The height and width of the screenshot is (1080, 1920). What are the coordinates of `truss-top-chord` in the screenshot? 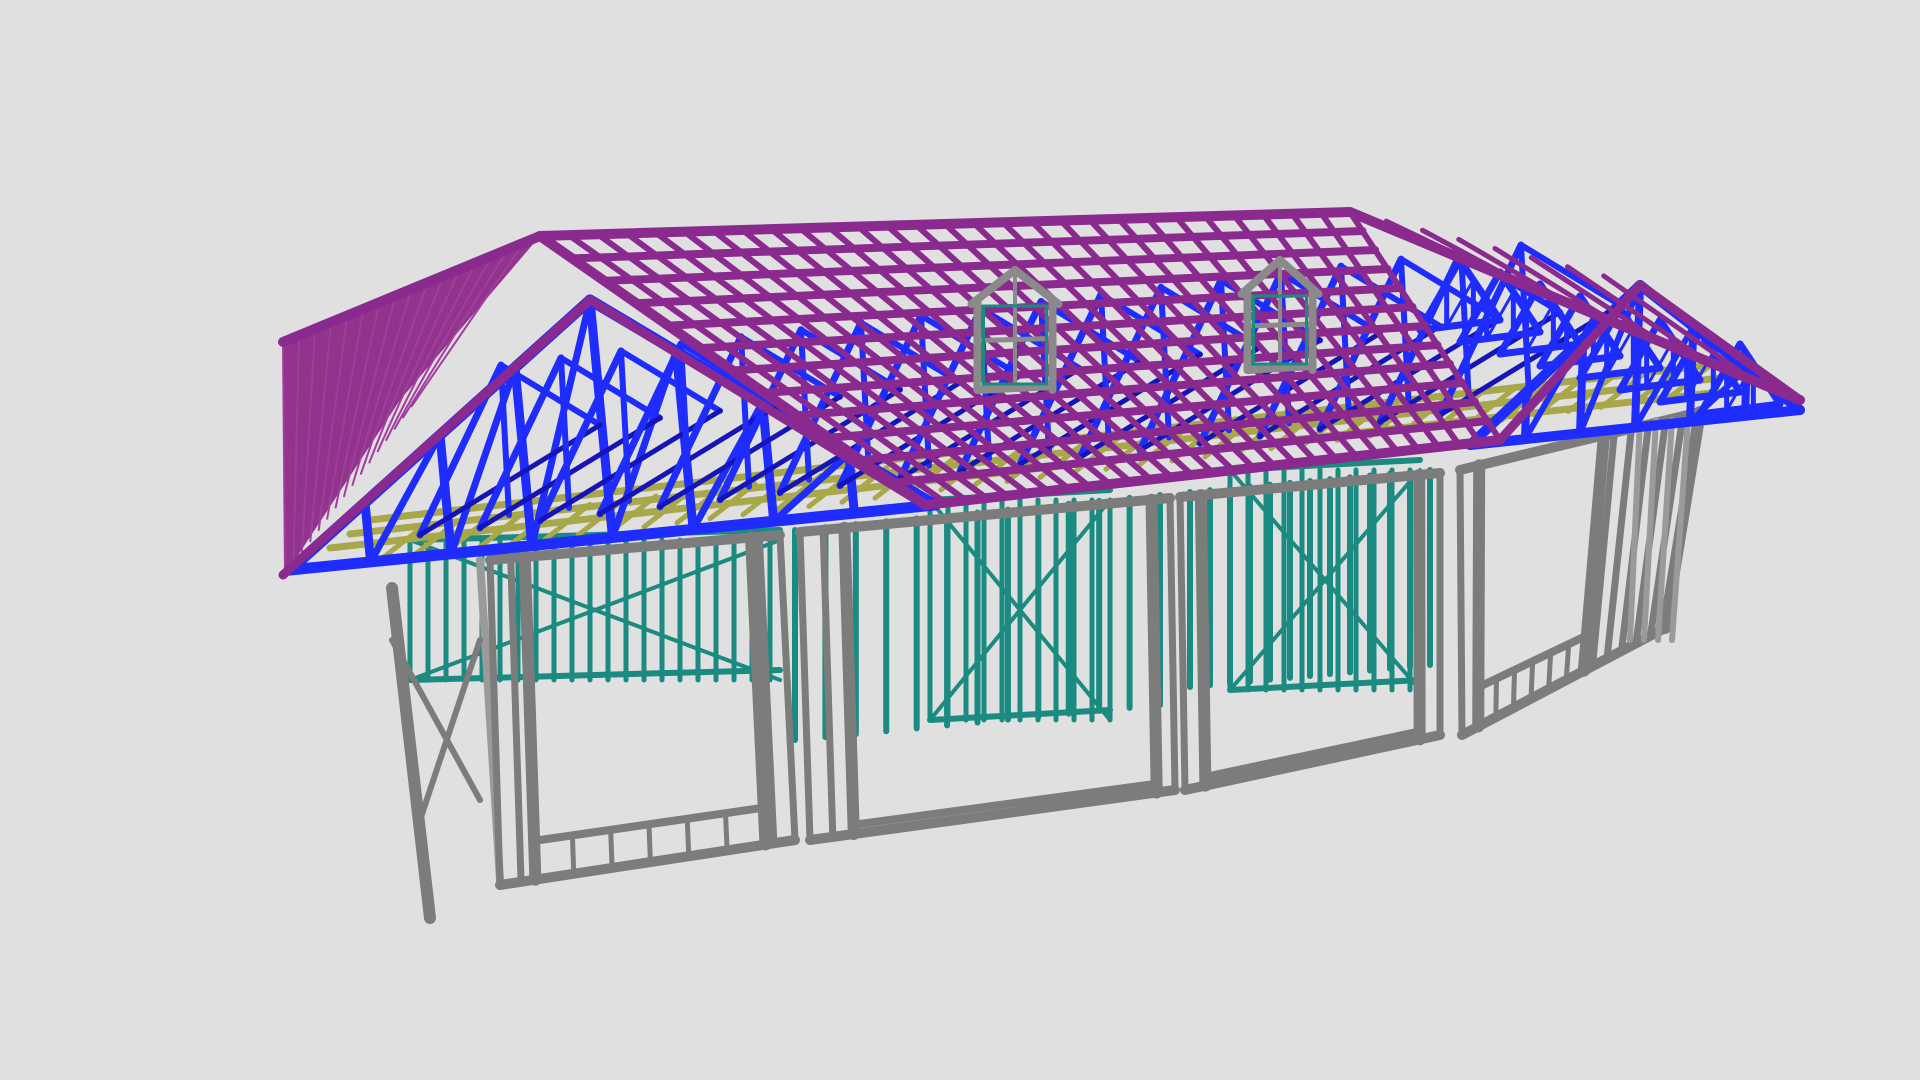 It's located at (1440, 295).